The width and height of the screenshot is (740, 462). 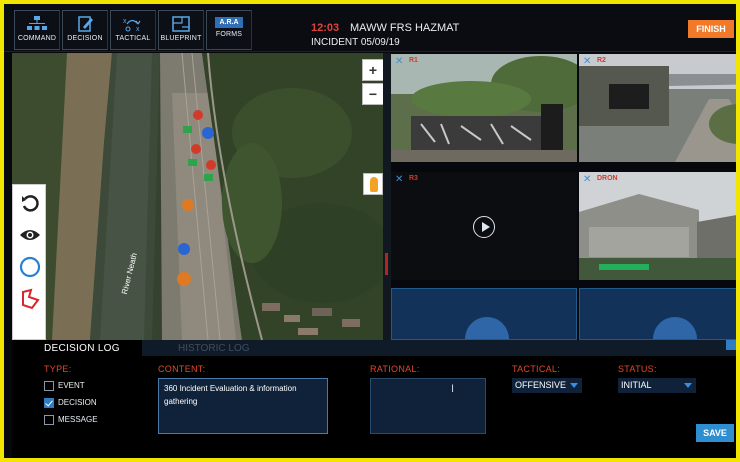 What do you see at coordinates (715, 433) in the screenshot?
I see `save-button: SAVE` at bounding box center [715, 433].